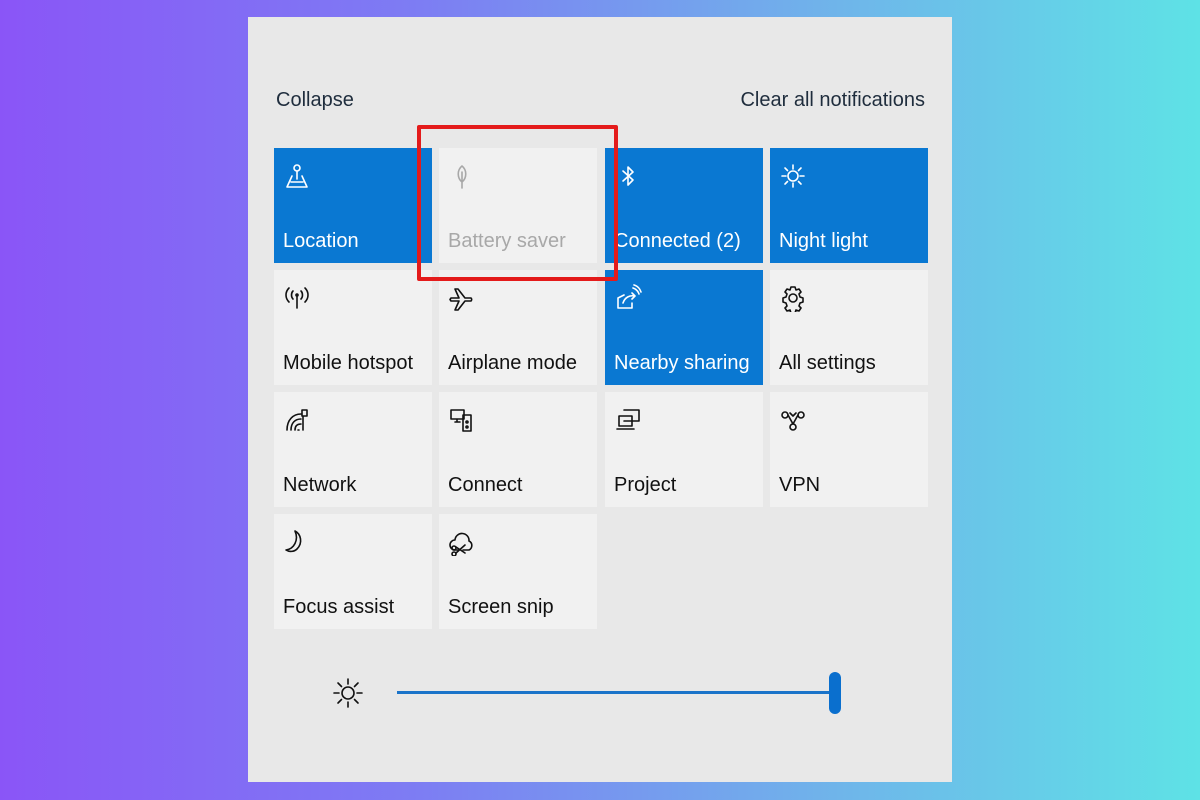 Image resolution: width=1200 pixels, height=800 pixels. What do you see at coordinates (793, 420) in the screenshot?
I see `vpn-icon` at bounding box center [793, 420].